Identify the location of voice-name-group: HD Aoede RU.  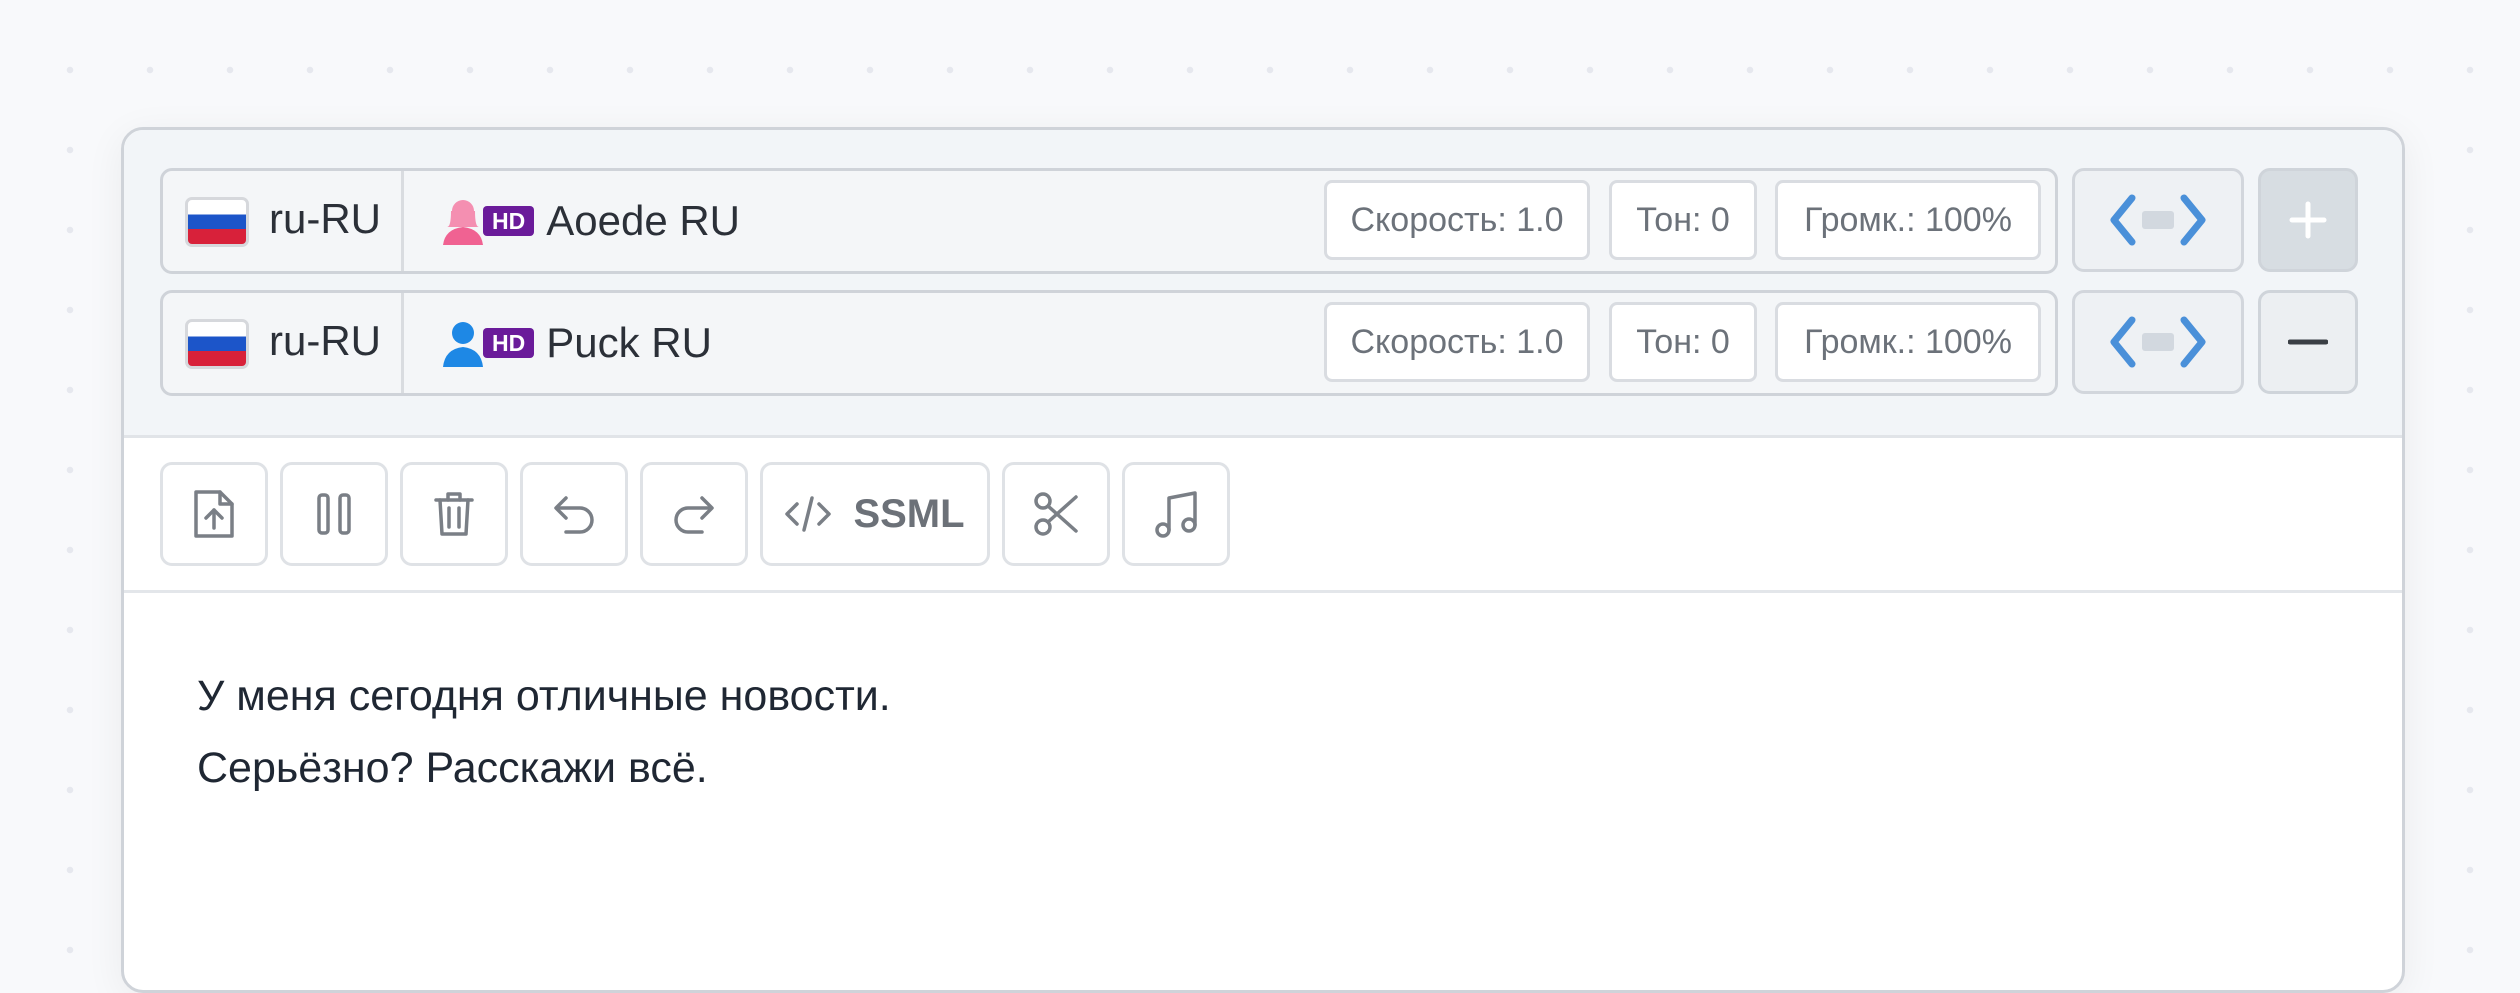
(590, 221).